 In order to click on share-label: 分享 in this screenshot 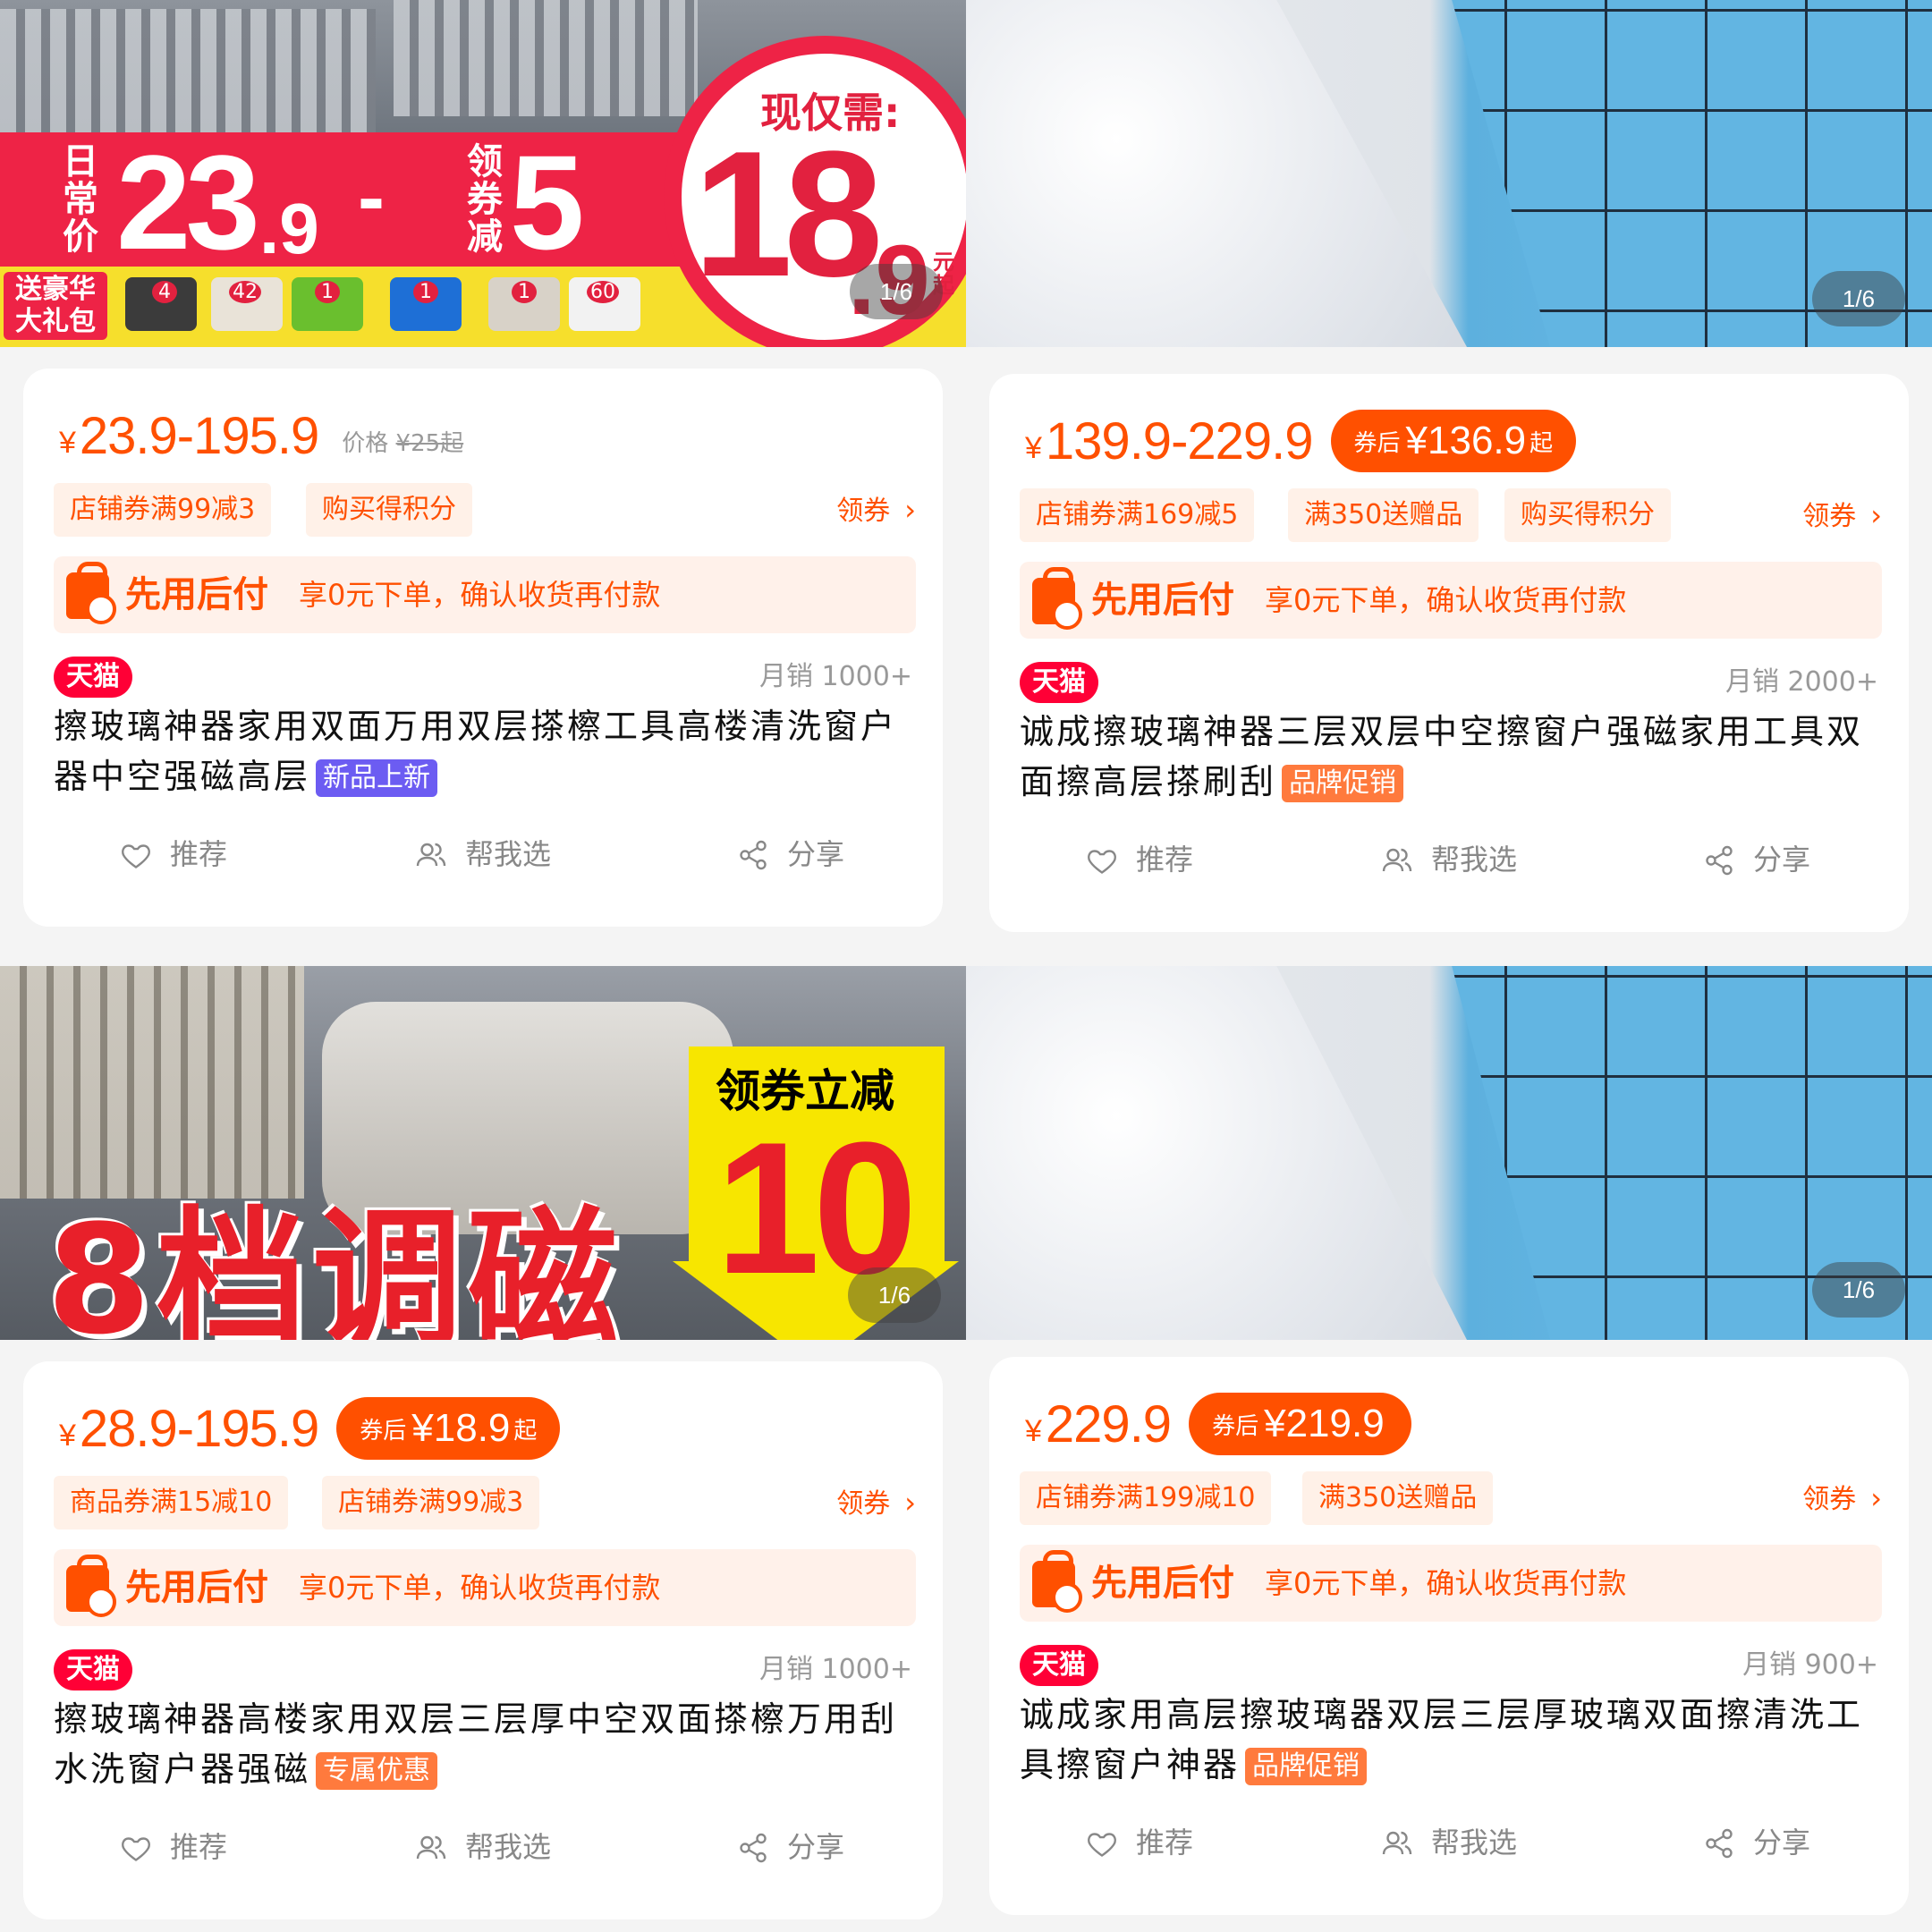, I will do `click(816, 854)`.